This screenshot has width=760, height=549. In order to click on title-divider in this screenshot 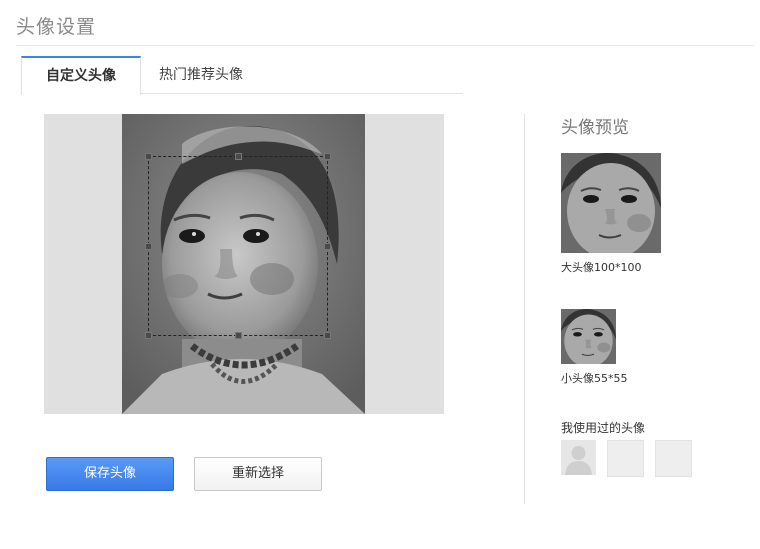, I will do `click(385, 45)`.